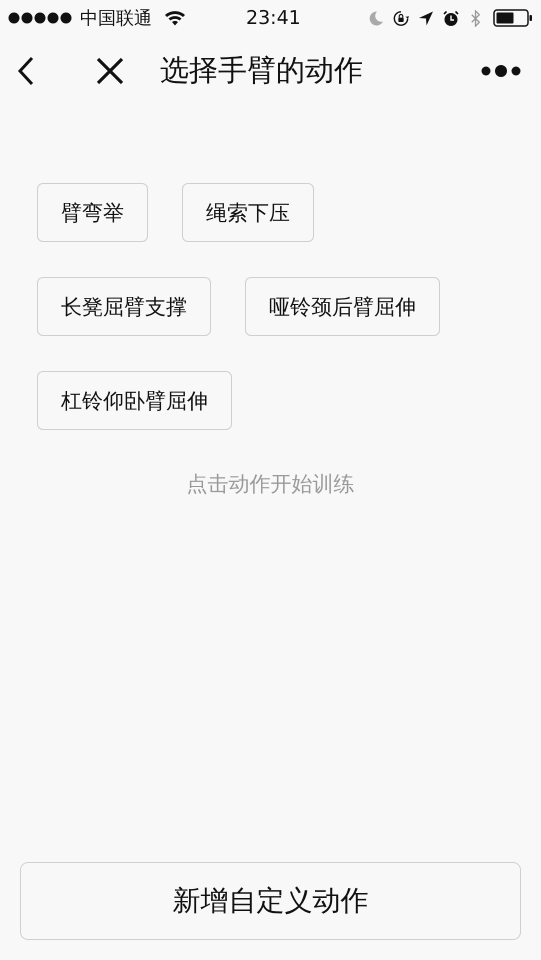 The image size is (541, 960). I want to click on battery-icon, so click(513, 18).